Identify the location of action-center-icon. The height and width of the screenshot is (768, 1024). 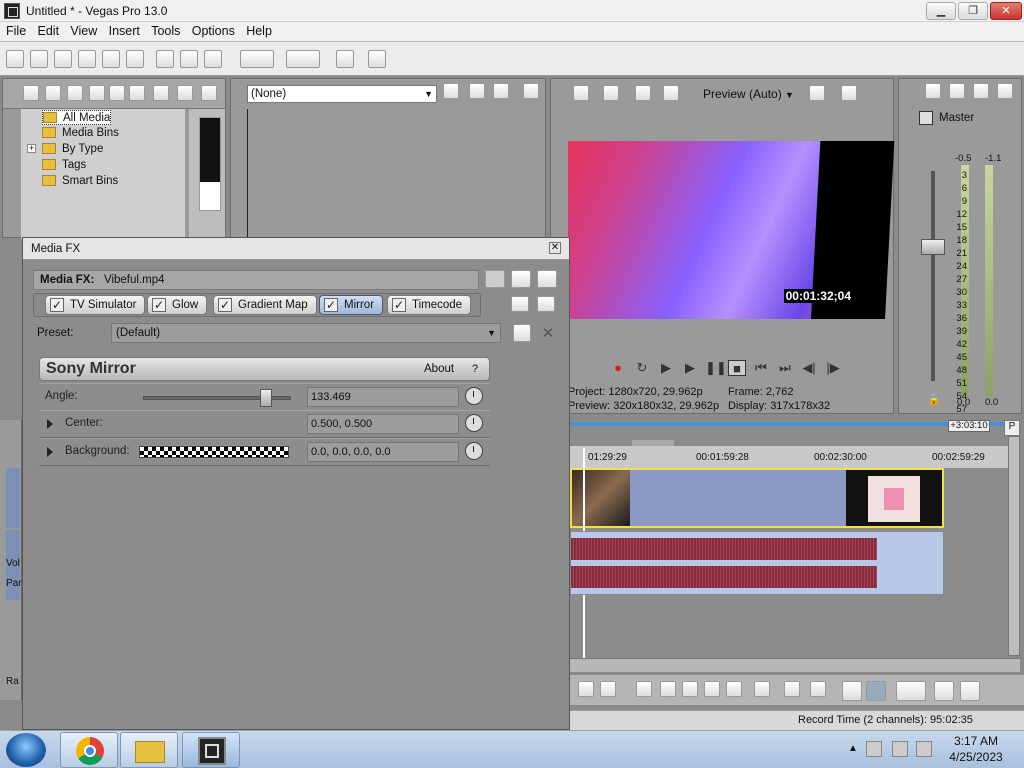
(874, 749).